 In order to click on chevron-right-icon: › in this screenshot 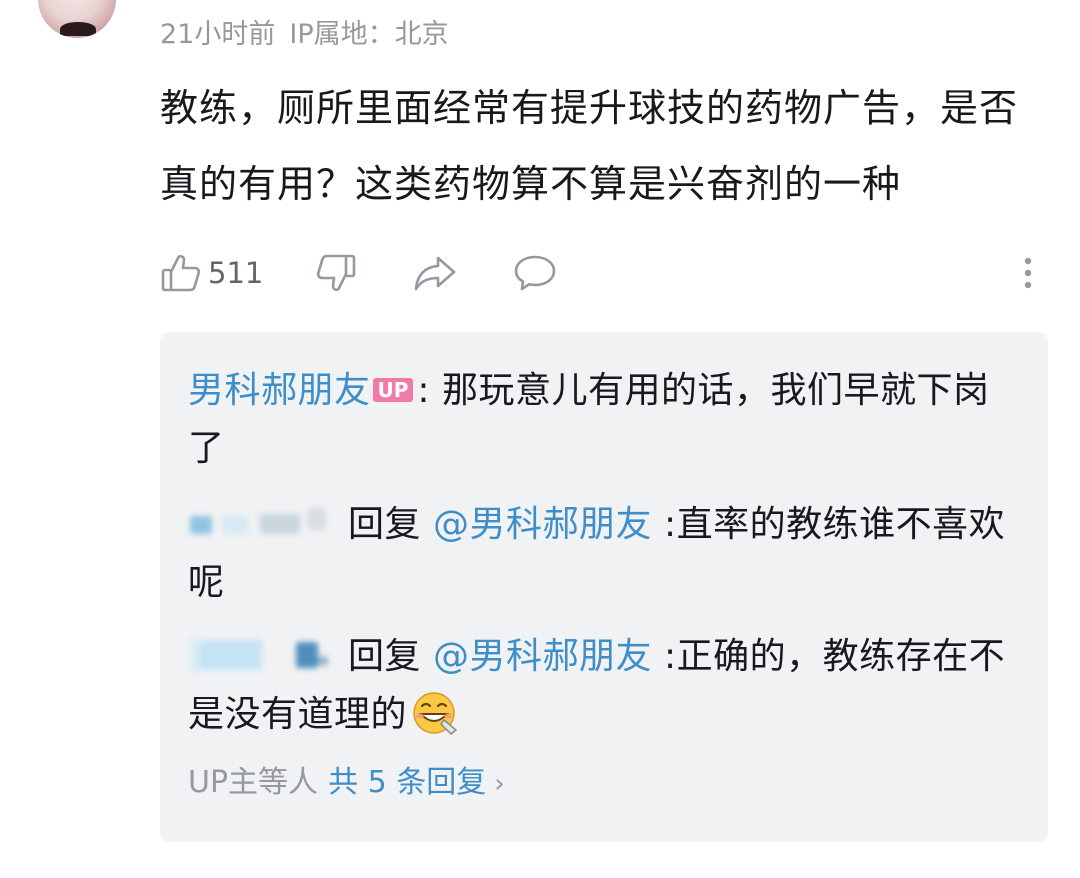, I will do `click(499, 784)`.